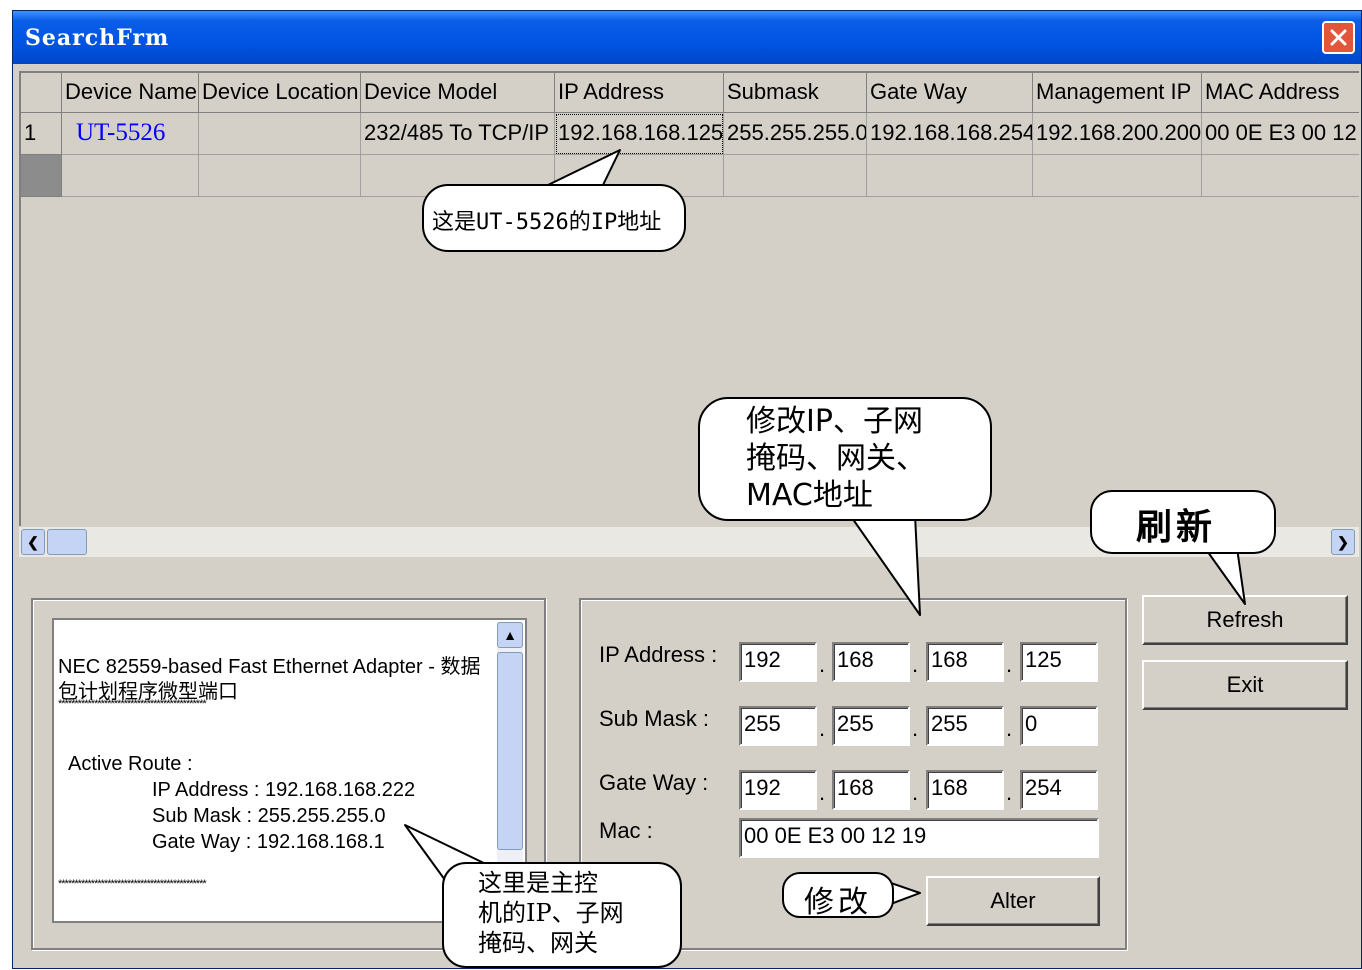  What do you see at coordinates (838, 902) in the screenshot?
I see `callout-alter-text: 修改` at bounding box center [838, 902].